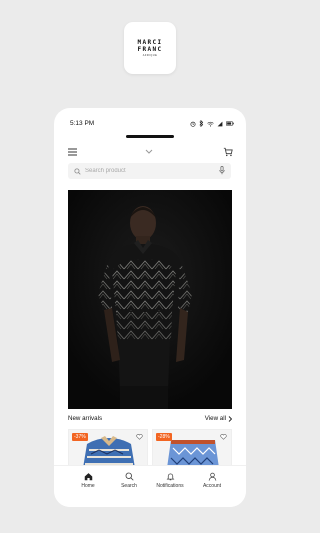  Describe the element at coordinates (150, 42) in the screenshot. I see `logo-text-line1: MARCI` at that location.